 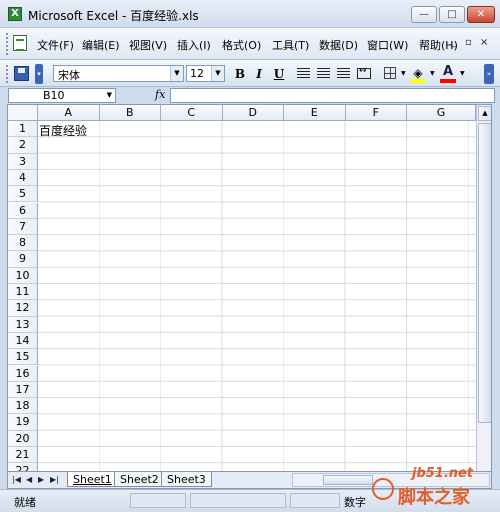 I want to click on formatting-toolbar: ▾ 宋体 ▼ 12 ▼ B I U ▼ ◈ ▼ A ▼ », so click(x=250, y=73).